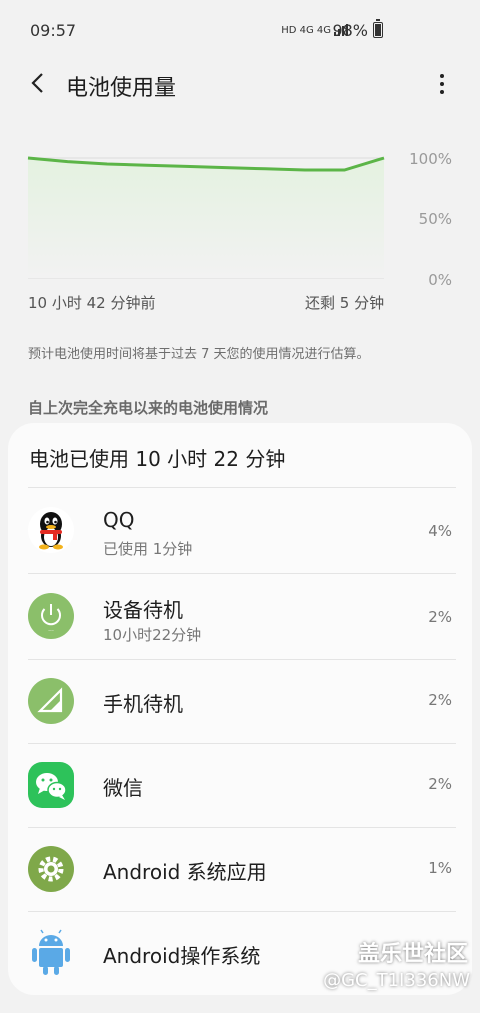 The height and width of the screenshot is (1013, 480). Describe the element at coordinates (378, 28) in the screenshot. I see `battery-icon` at that location.